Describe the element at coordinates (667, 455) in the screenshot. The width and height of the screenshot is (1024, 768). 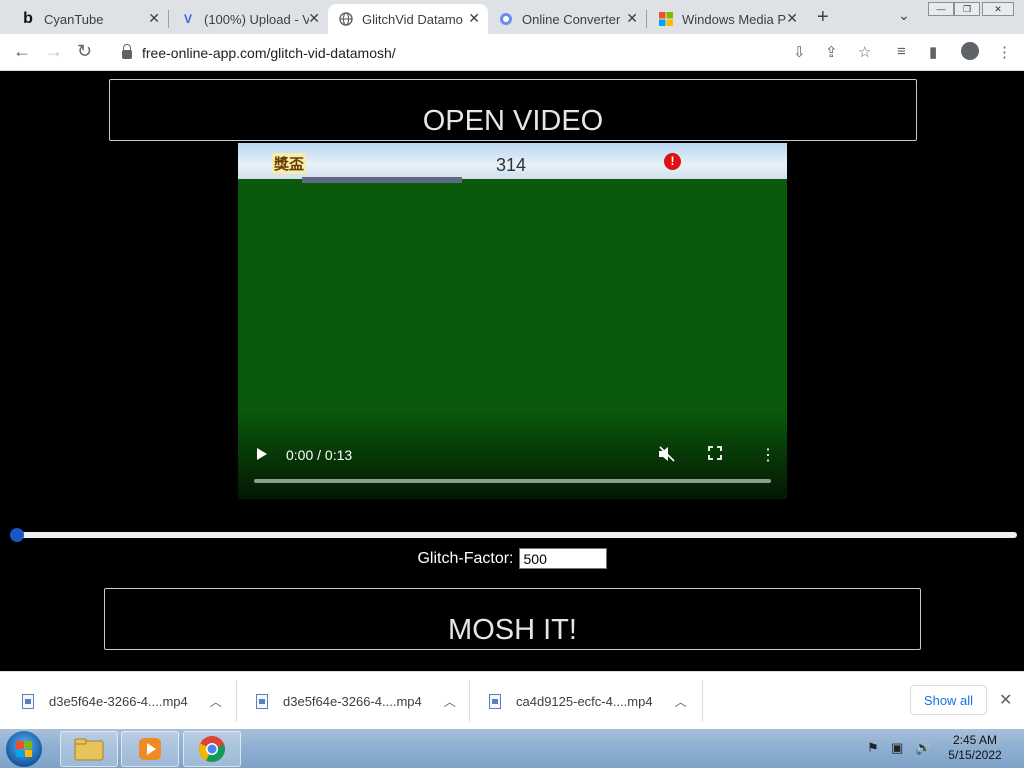
I see `mute-icon` at that location.